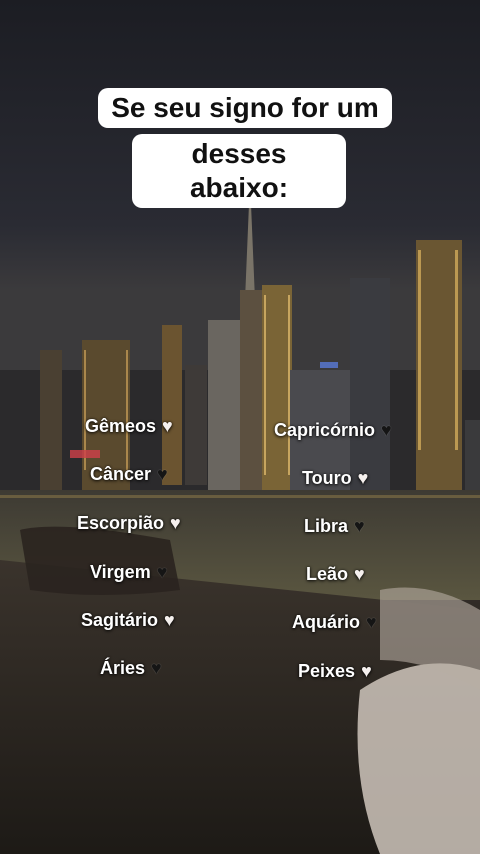 The image size is (480, 854). What do you see at coordinates (120, 572) in the screenshot?
I see `sign-label: Virgem` at bounding box center [120, 572].